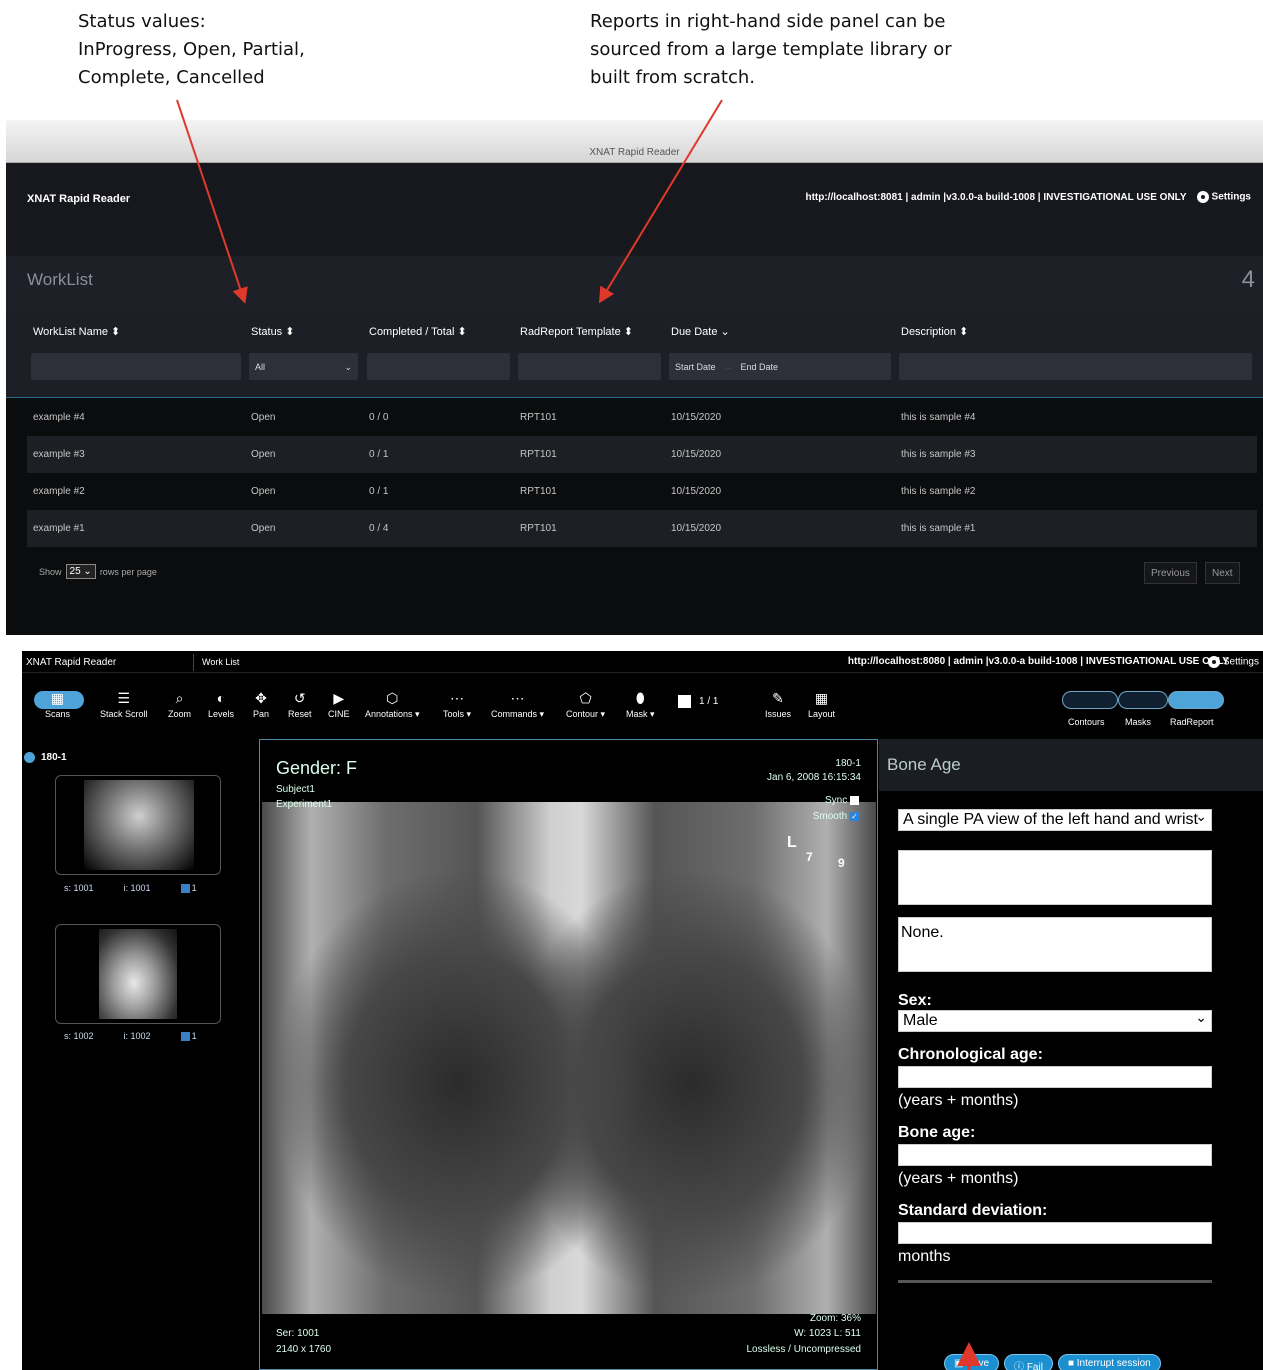  I want to click on contour-menu: ⬠ Contour ▾, so click(585, 705).